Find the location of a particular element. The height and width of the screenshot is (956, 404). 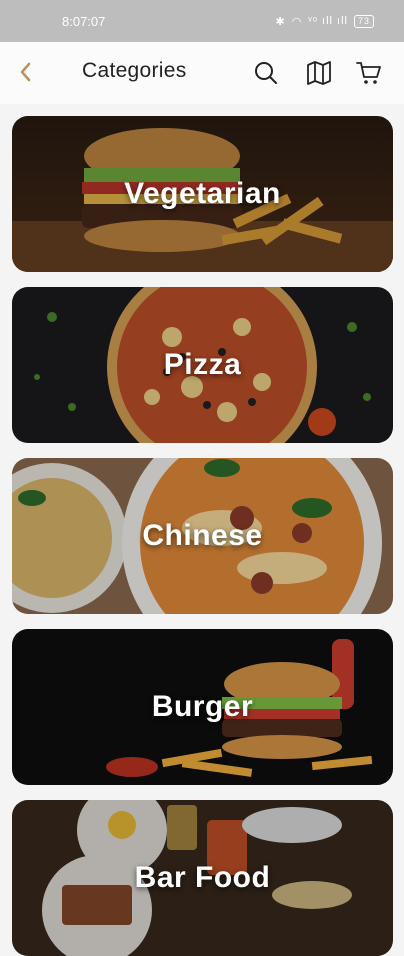

wifi-icon: ◠ is located at coordinates (297, 21).